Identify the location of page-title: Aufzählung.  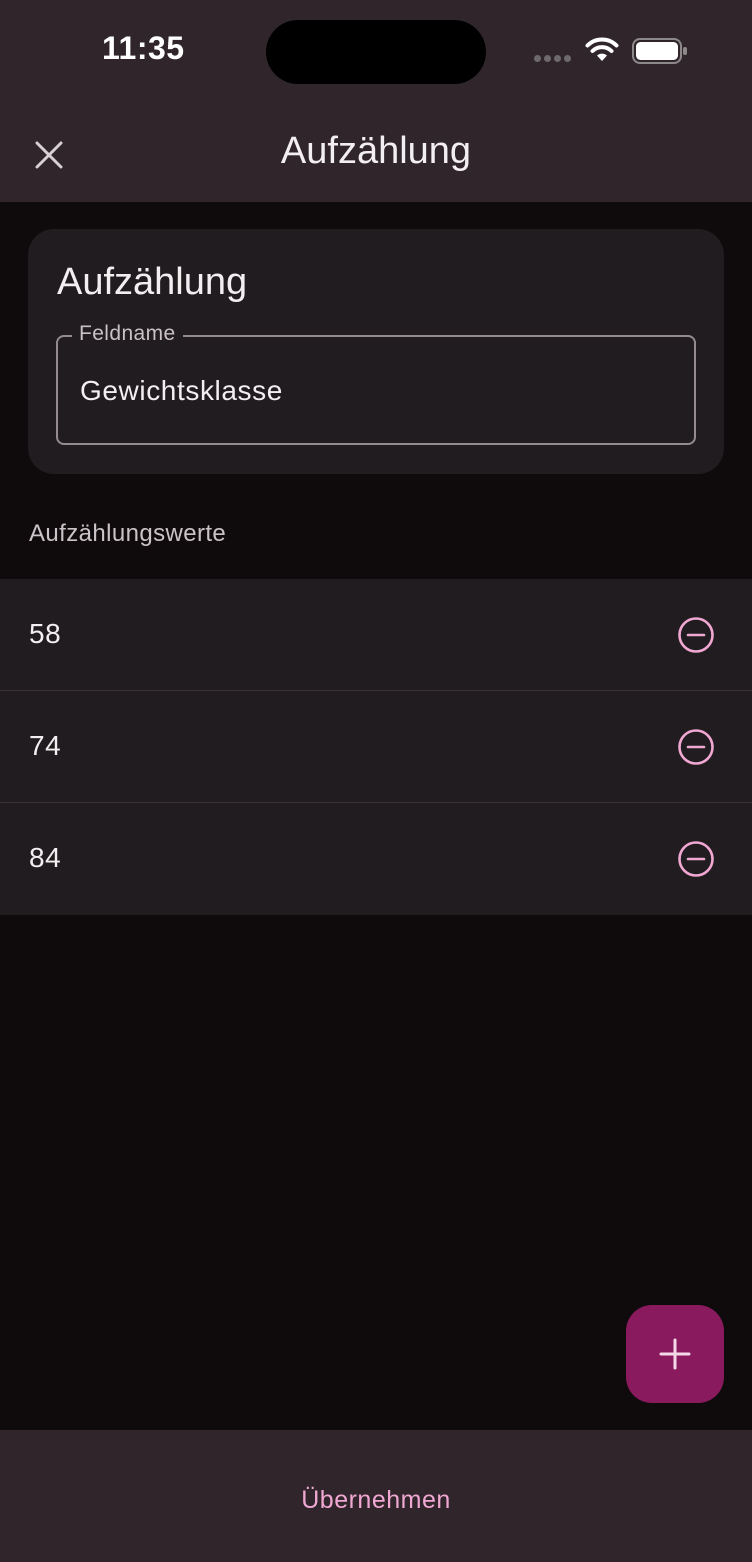
(376, 151).